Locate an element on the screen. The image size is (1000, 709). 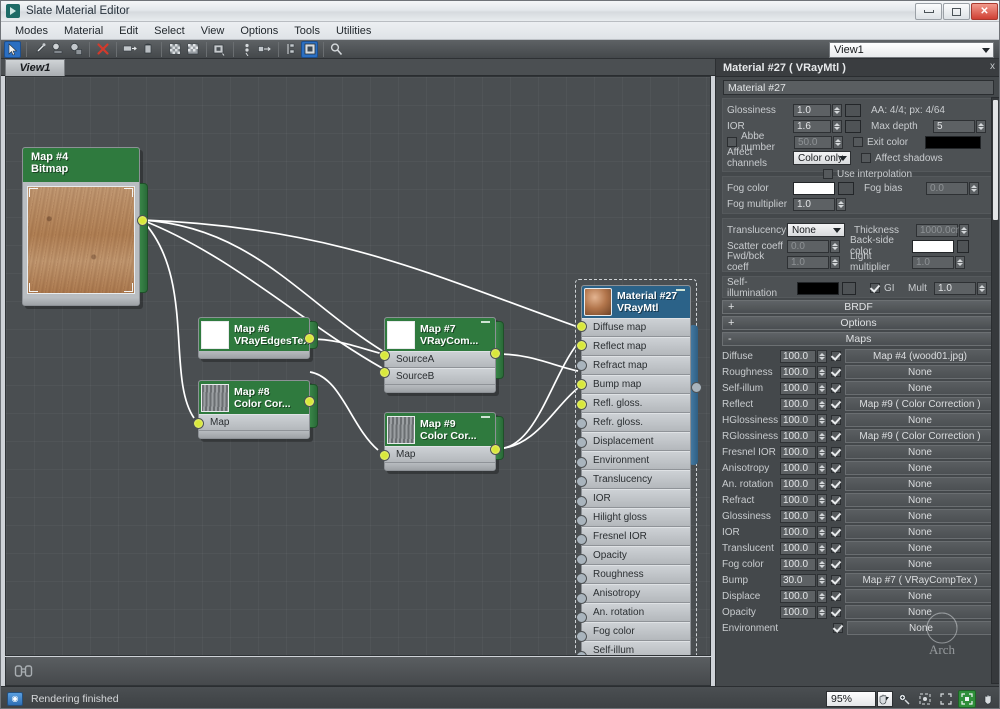
lay-out-children-button is located at coordinates (264, 49).